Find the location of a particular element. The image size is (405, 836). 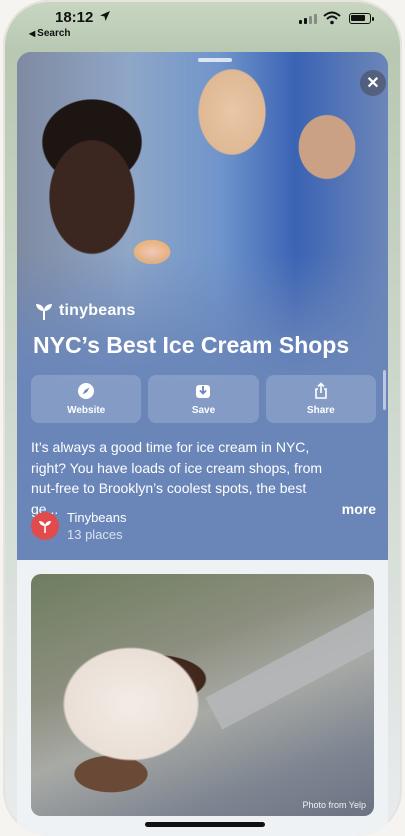

back-to-search: ◀ Search is located at coordinates (50, 33).